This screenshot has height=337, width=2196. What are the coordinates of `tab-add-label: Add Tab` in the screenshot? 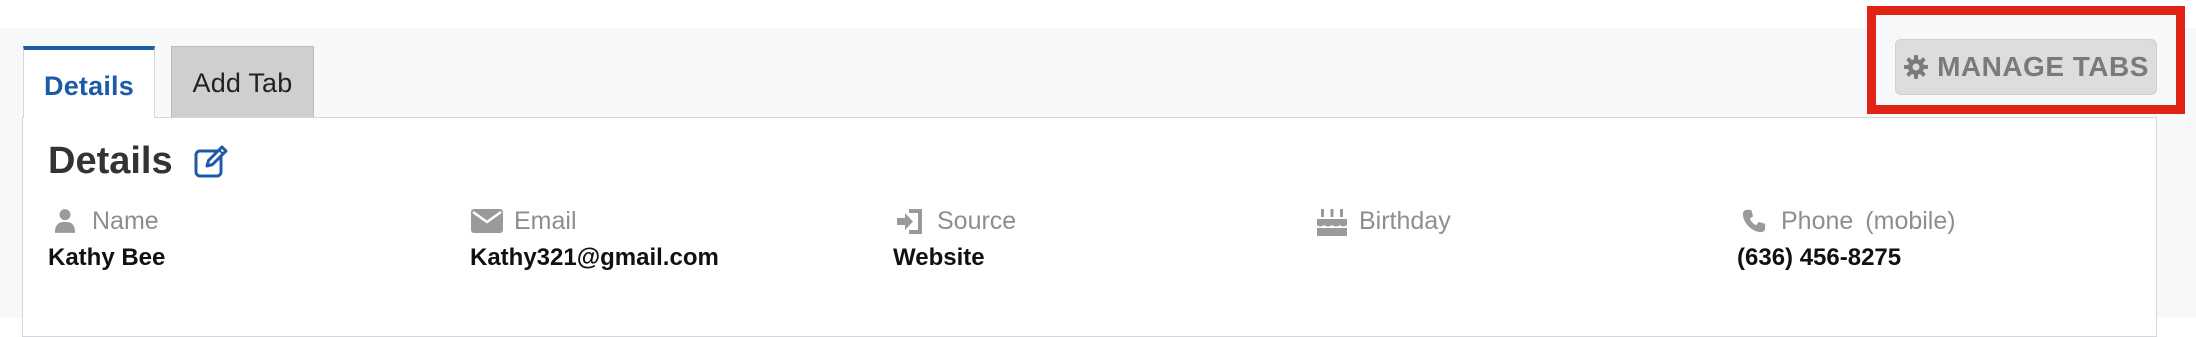 It's located at (242, 83).